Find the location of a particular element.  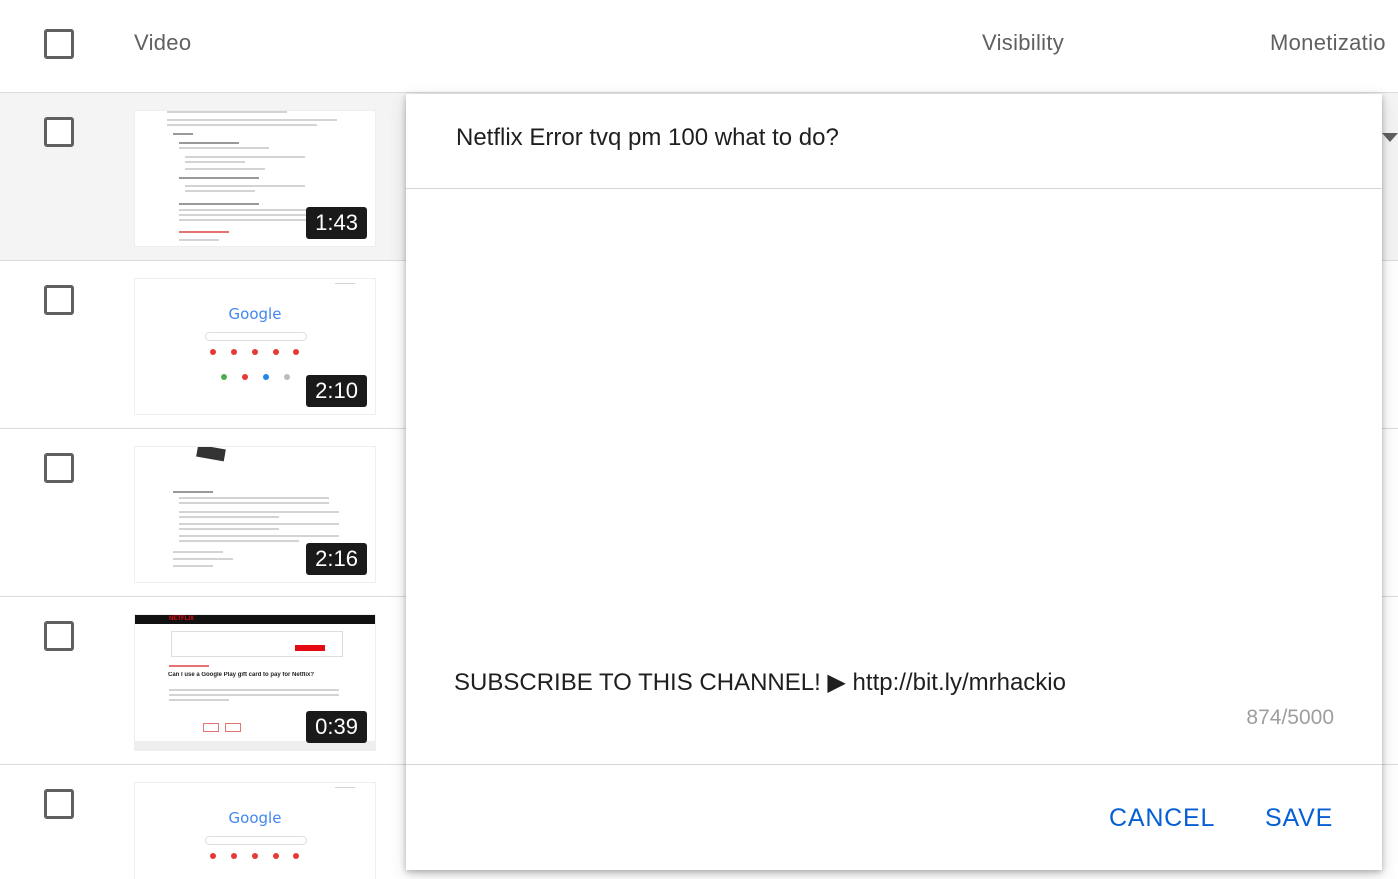

character-counter: 874/5000 is located at coordinates (1290, 717).